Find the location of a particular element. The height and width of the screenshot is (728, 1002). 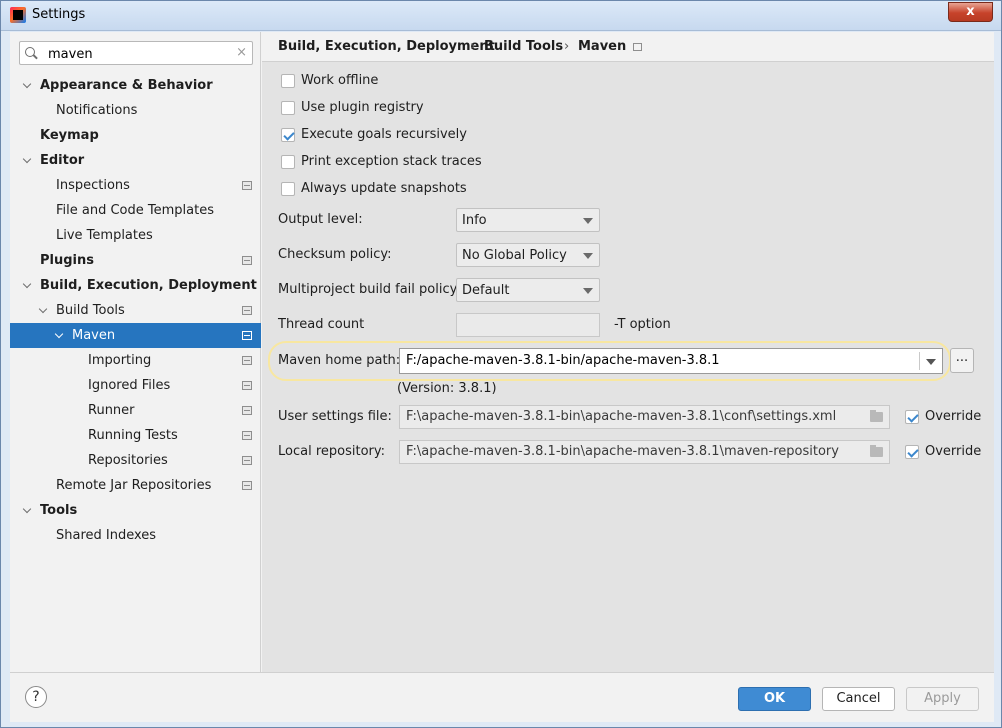

tree-item: Runner is located at coordinates (135, 410).